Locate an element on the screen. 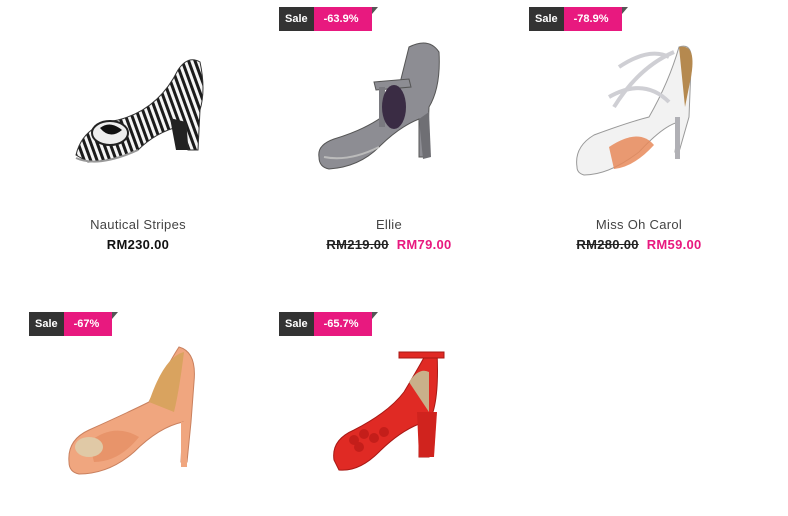 The width and height of the screenshot is (788, 516). product-image: Sale -65.7% is located at coordinates (389, 412).